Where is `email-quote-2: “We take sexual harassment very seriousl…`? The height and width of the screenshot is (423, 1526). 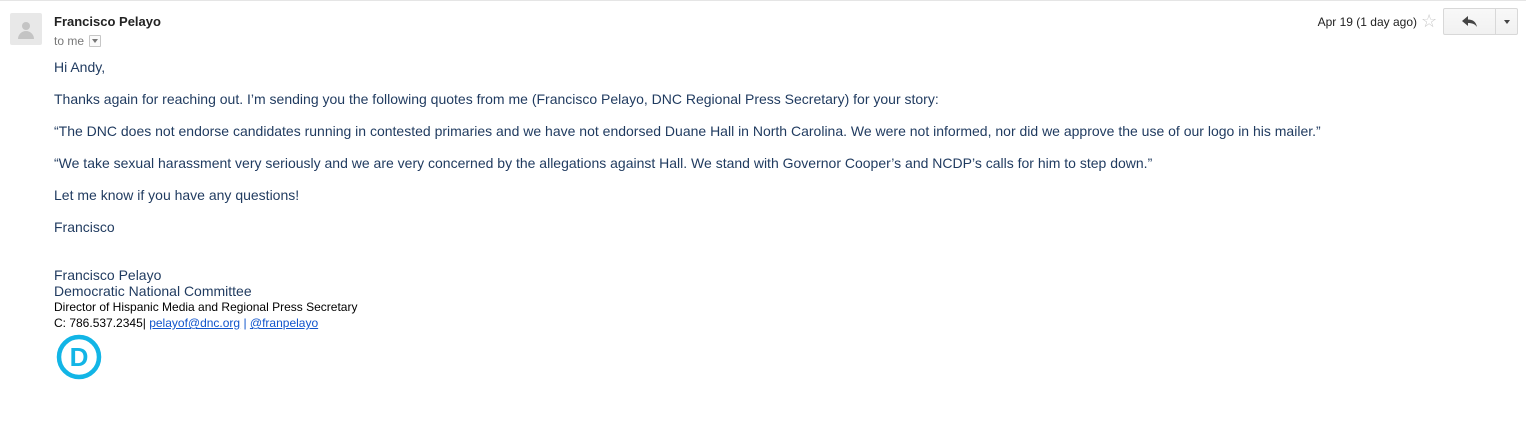
email-quote-2: “We take sexual harassment very seriousl… is located at coordinates (603, 163).